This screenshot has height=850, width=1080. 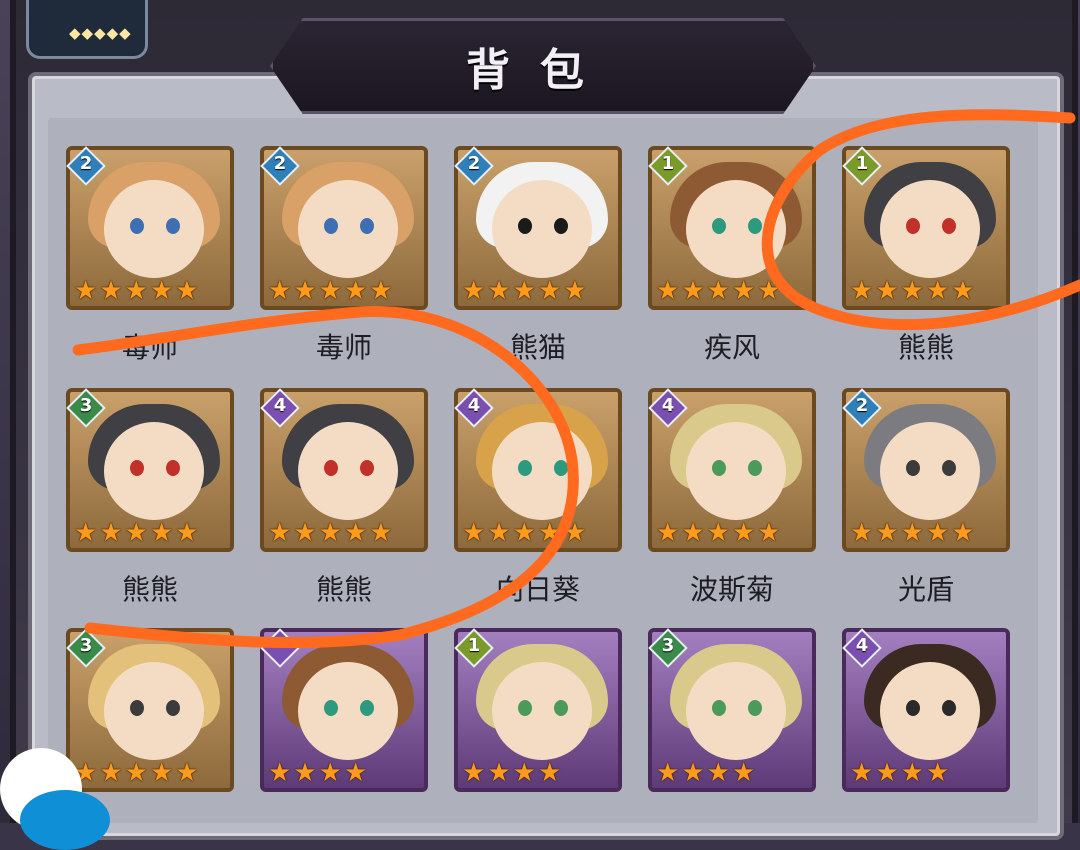 I want to click on hero-name: 毒师, so click(x=343, y=347).